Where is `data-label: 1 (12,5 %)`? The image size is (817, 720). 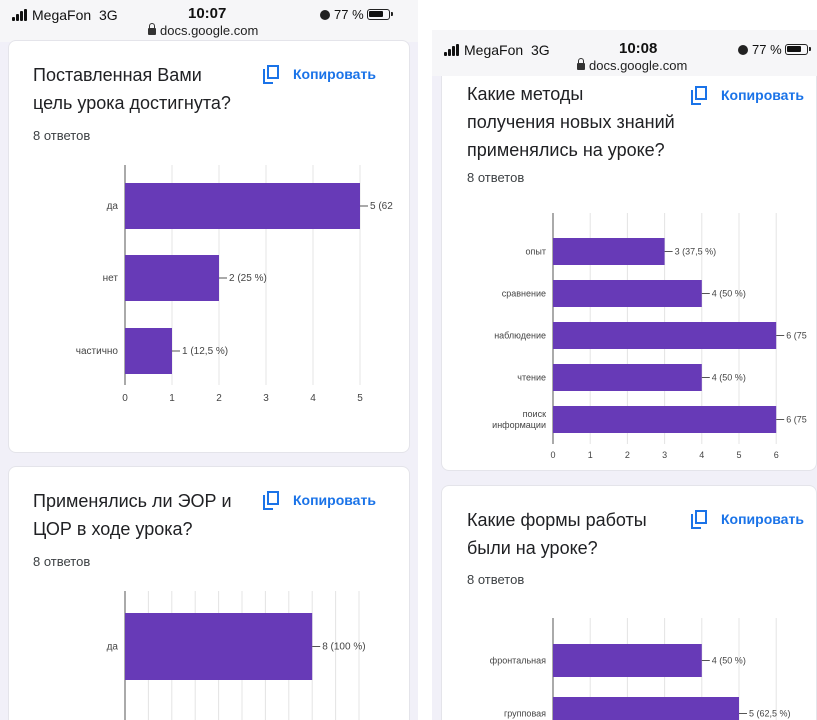
data-label: 1 (12,5 %) is located at coordinates (205, 351).